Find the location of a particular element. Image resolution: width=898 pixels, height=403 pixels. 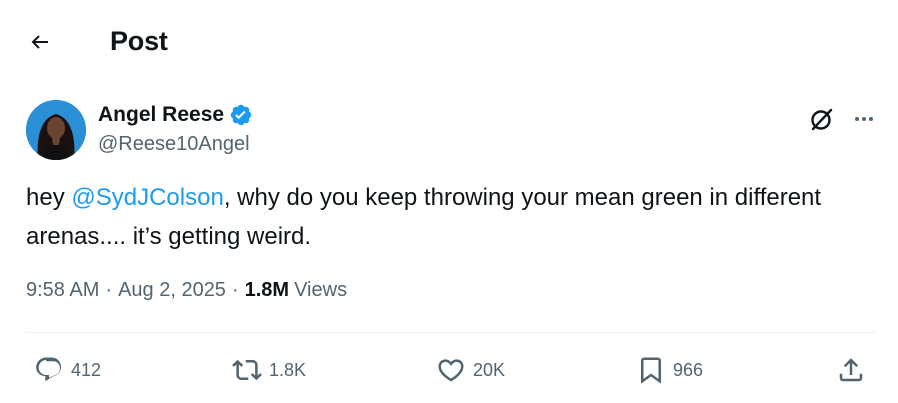

action-bar: 412 1.8K 20K 966 is located at coordinates (449, 370).